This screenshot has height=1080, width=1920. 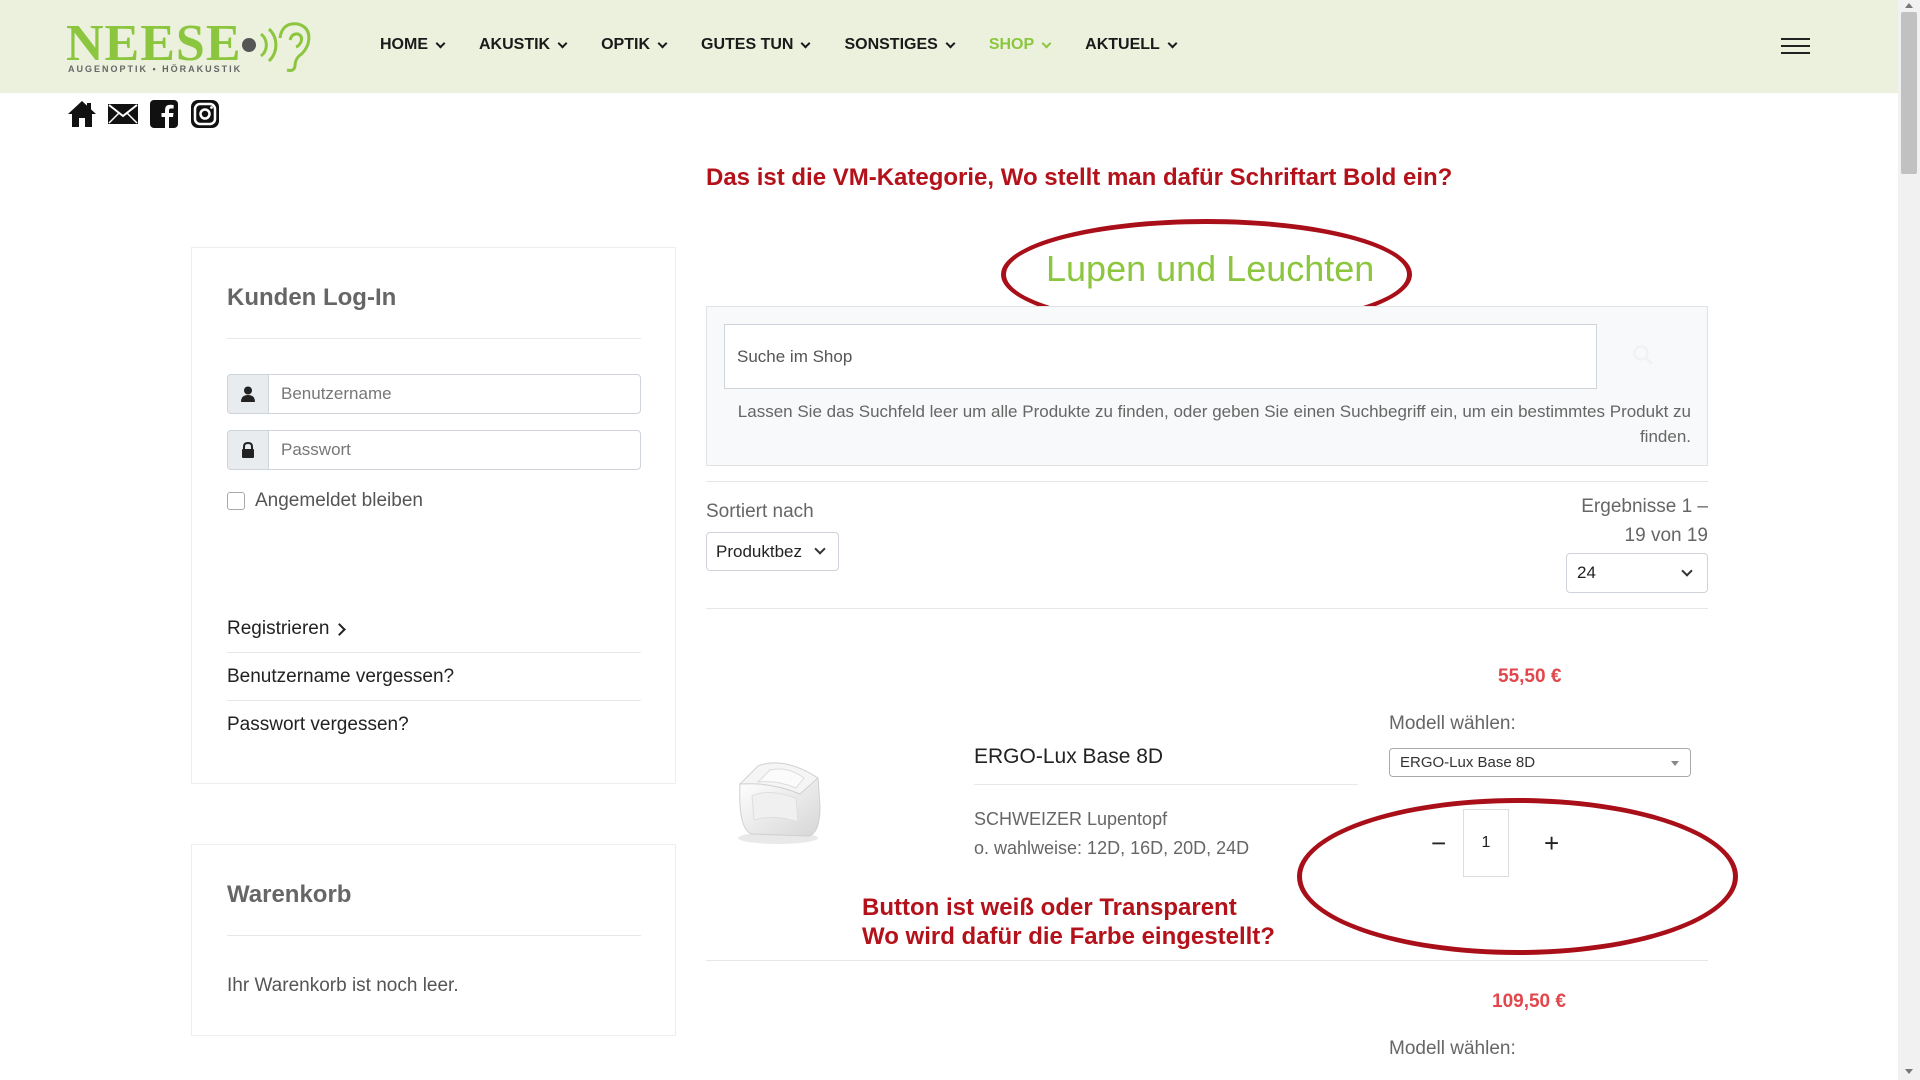 I want to click on remember-me: Angemeldet bleiben, so click(x=325, y=501).